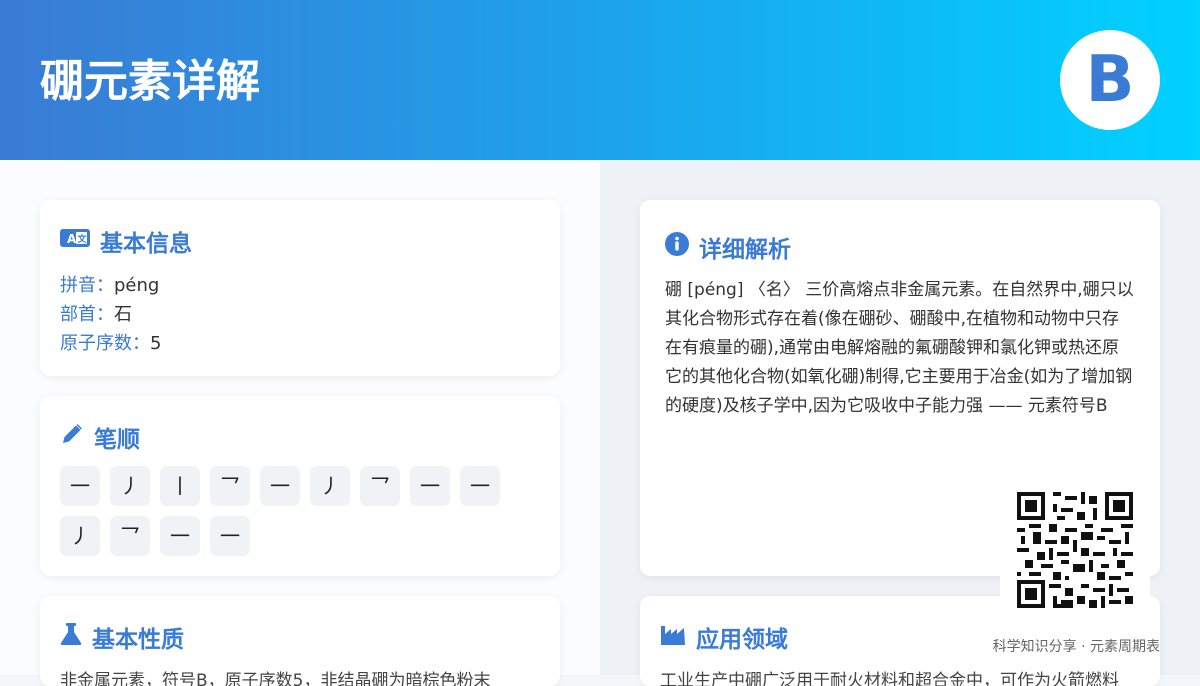 The height and width of the screenshot is (686, 1200). What do you see at coordinates (123, 314) in the screenshot?
I see `radical-value: 石` at bounding box center [123, 314].